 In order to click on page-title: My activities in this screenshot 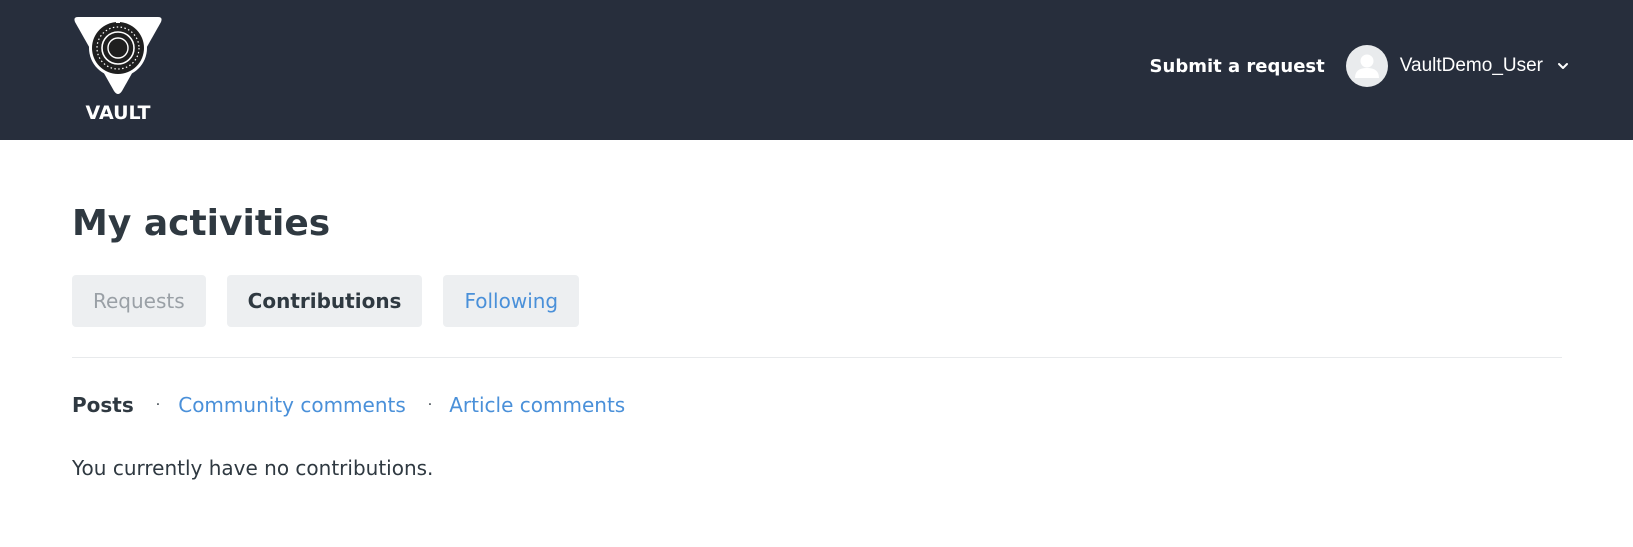, I will do `click(201, 223)`.